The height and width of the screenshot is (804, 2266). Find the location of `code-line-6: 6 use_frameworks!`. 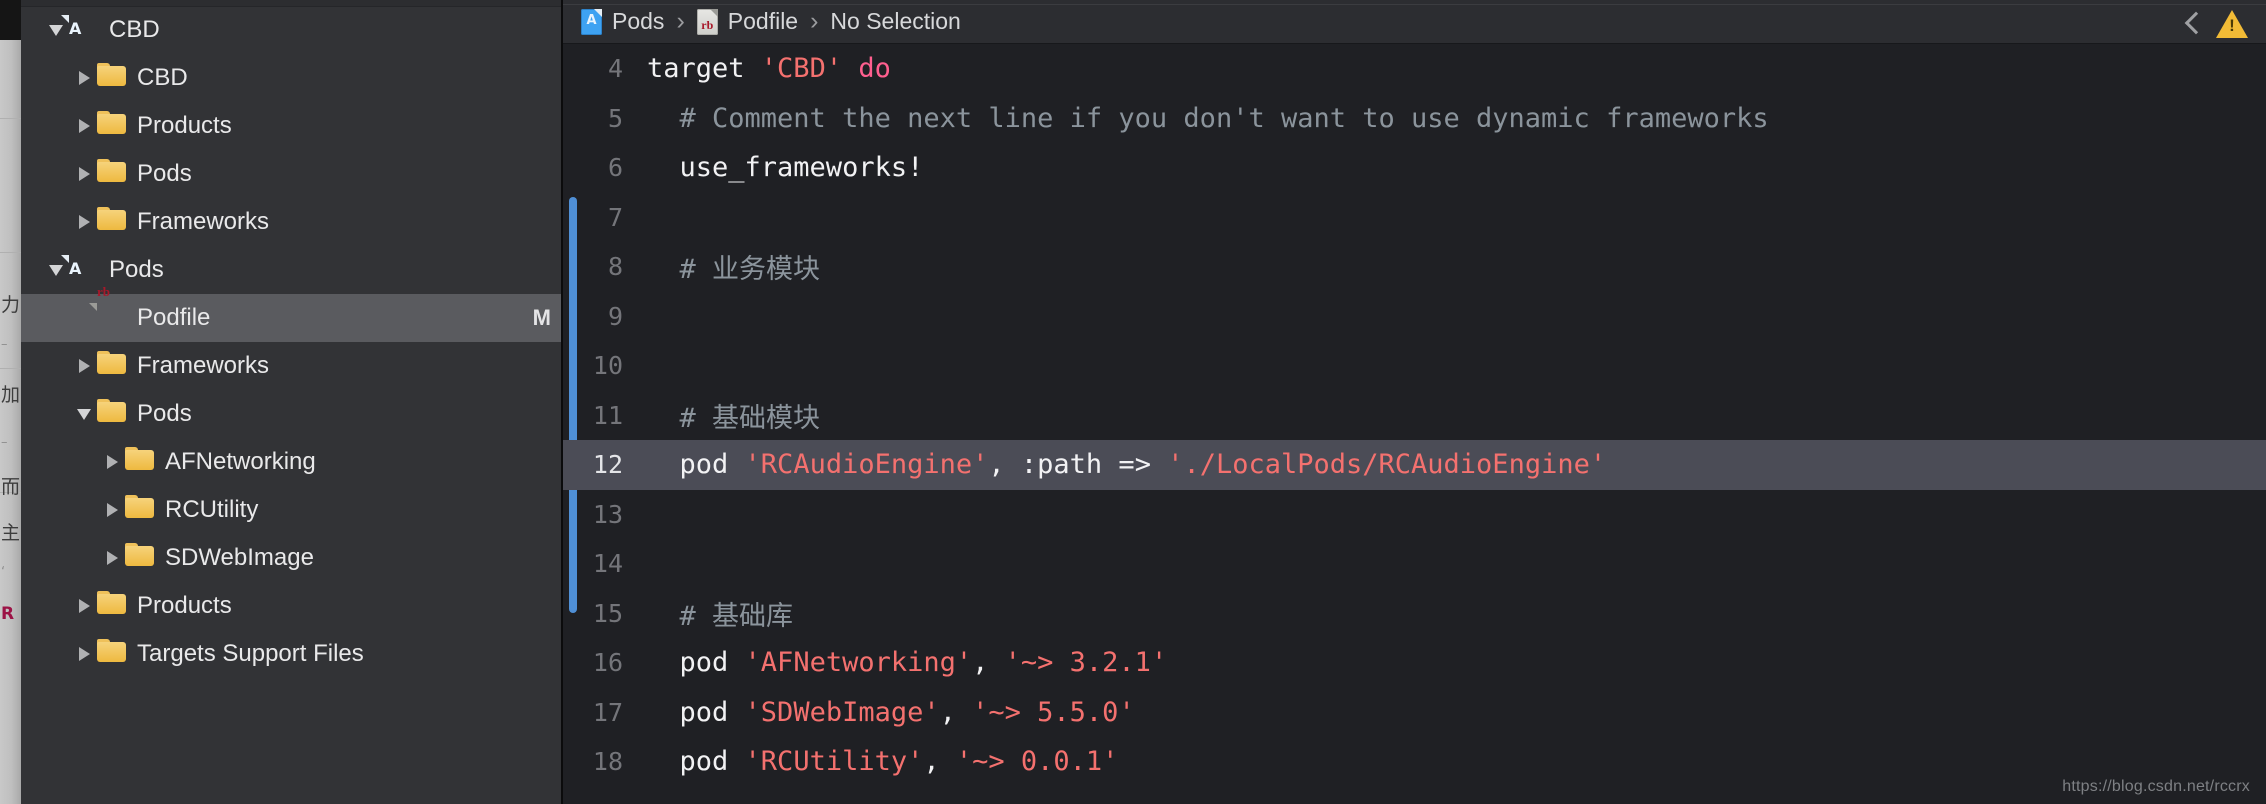

code-line-6: 6 use_frameworks! is located at coordinates (1414, 168).